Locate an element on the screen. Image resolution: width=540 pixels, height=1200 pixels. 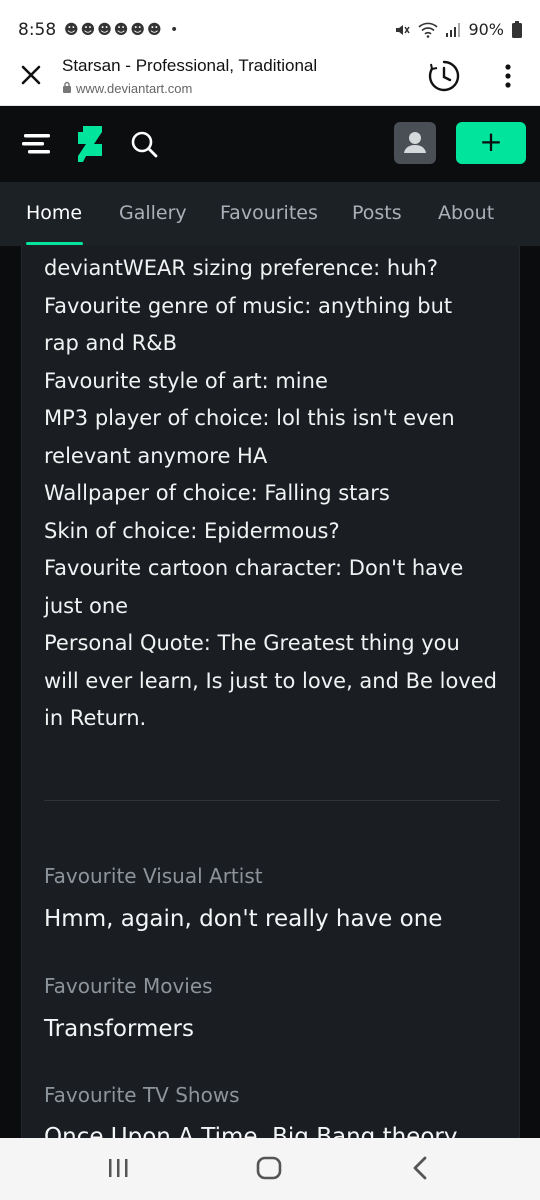
recent-apps-icon is located at coordinates (118, 1168).